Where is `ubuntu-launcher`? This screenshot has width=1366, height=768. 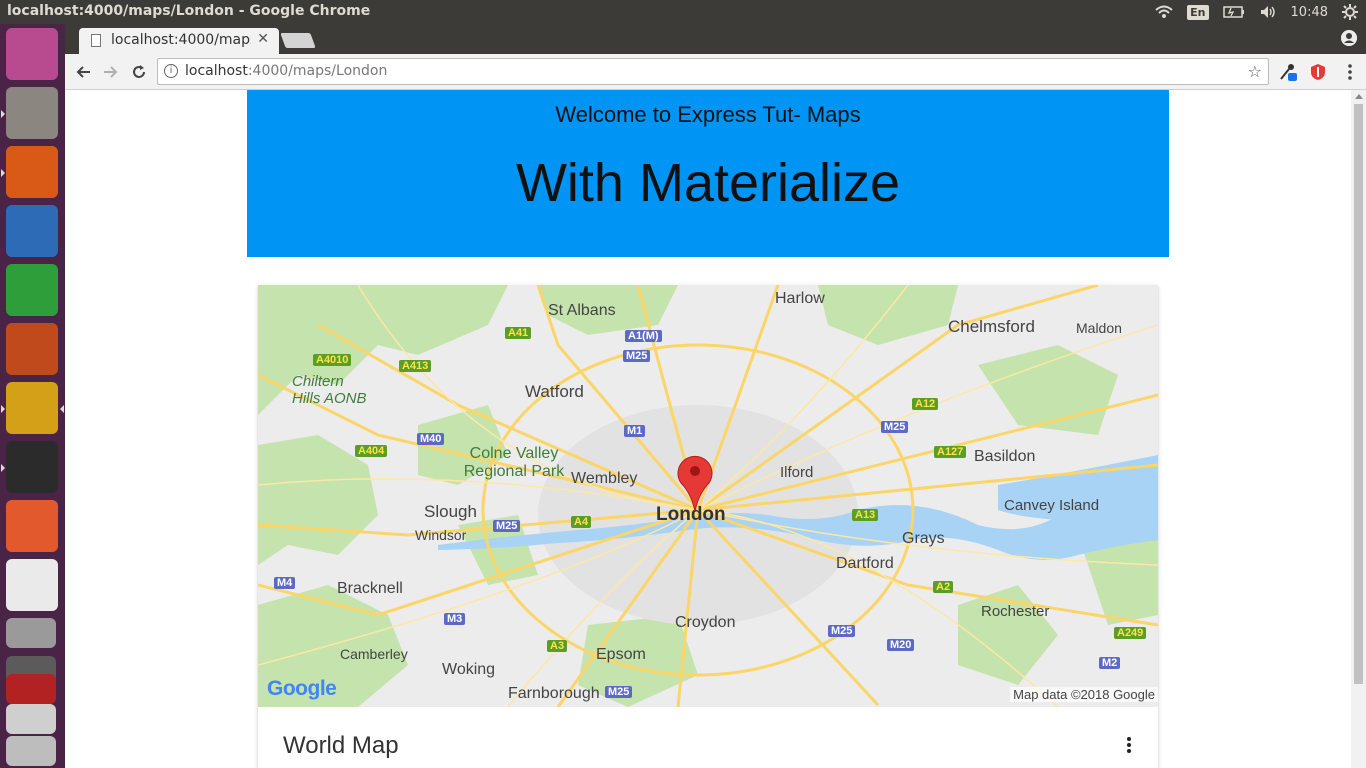
ubuntu-launcher is located at coordinates (32, 396).